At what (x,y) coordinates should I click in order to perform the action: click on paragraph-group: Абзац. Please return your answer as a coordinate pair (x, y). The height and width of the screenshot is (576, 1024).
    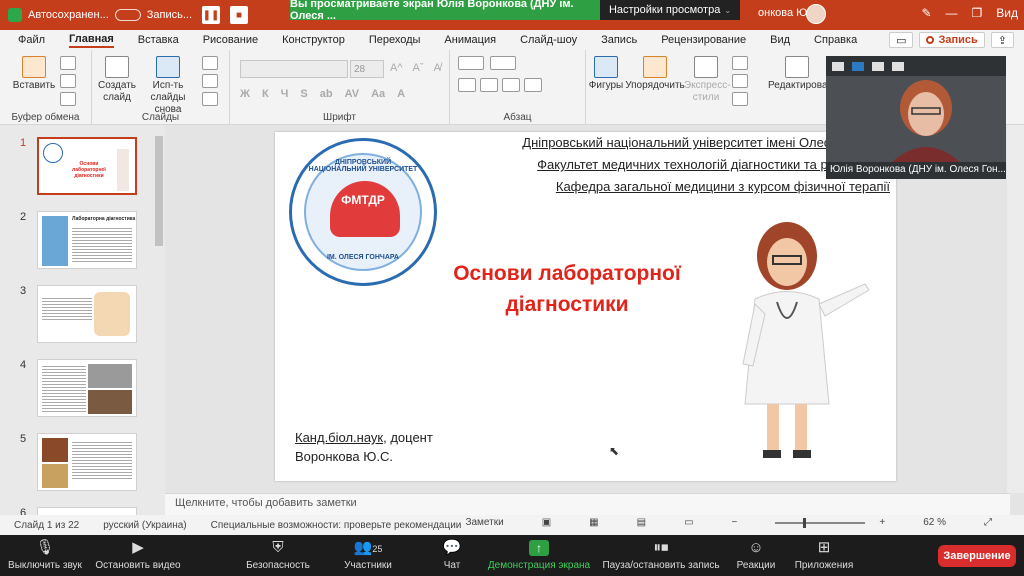
    Looking at the image, I should click on (518, 87).